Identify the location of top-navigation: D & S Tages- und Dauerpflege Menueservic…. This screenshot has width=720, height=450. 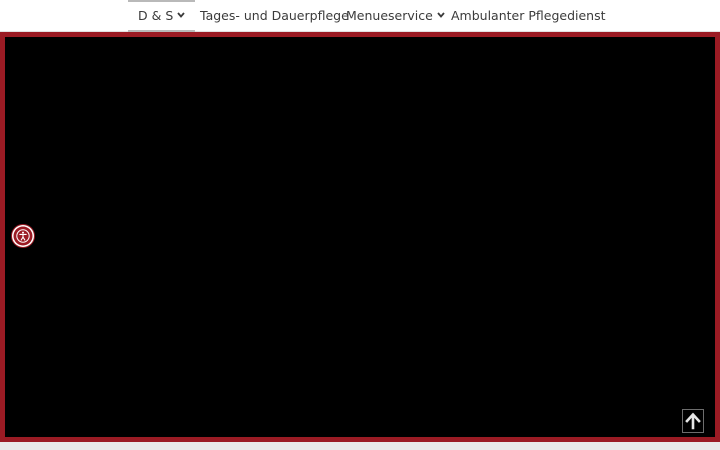
(360, 16).